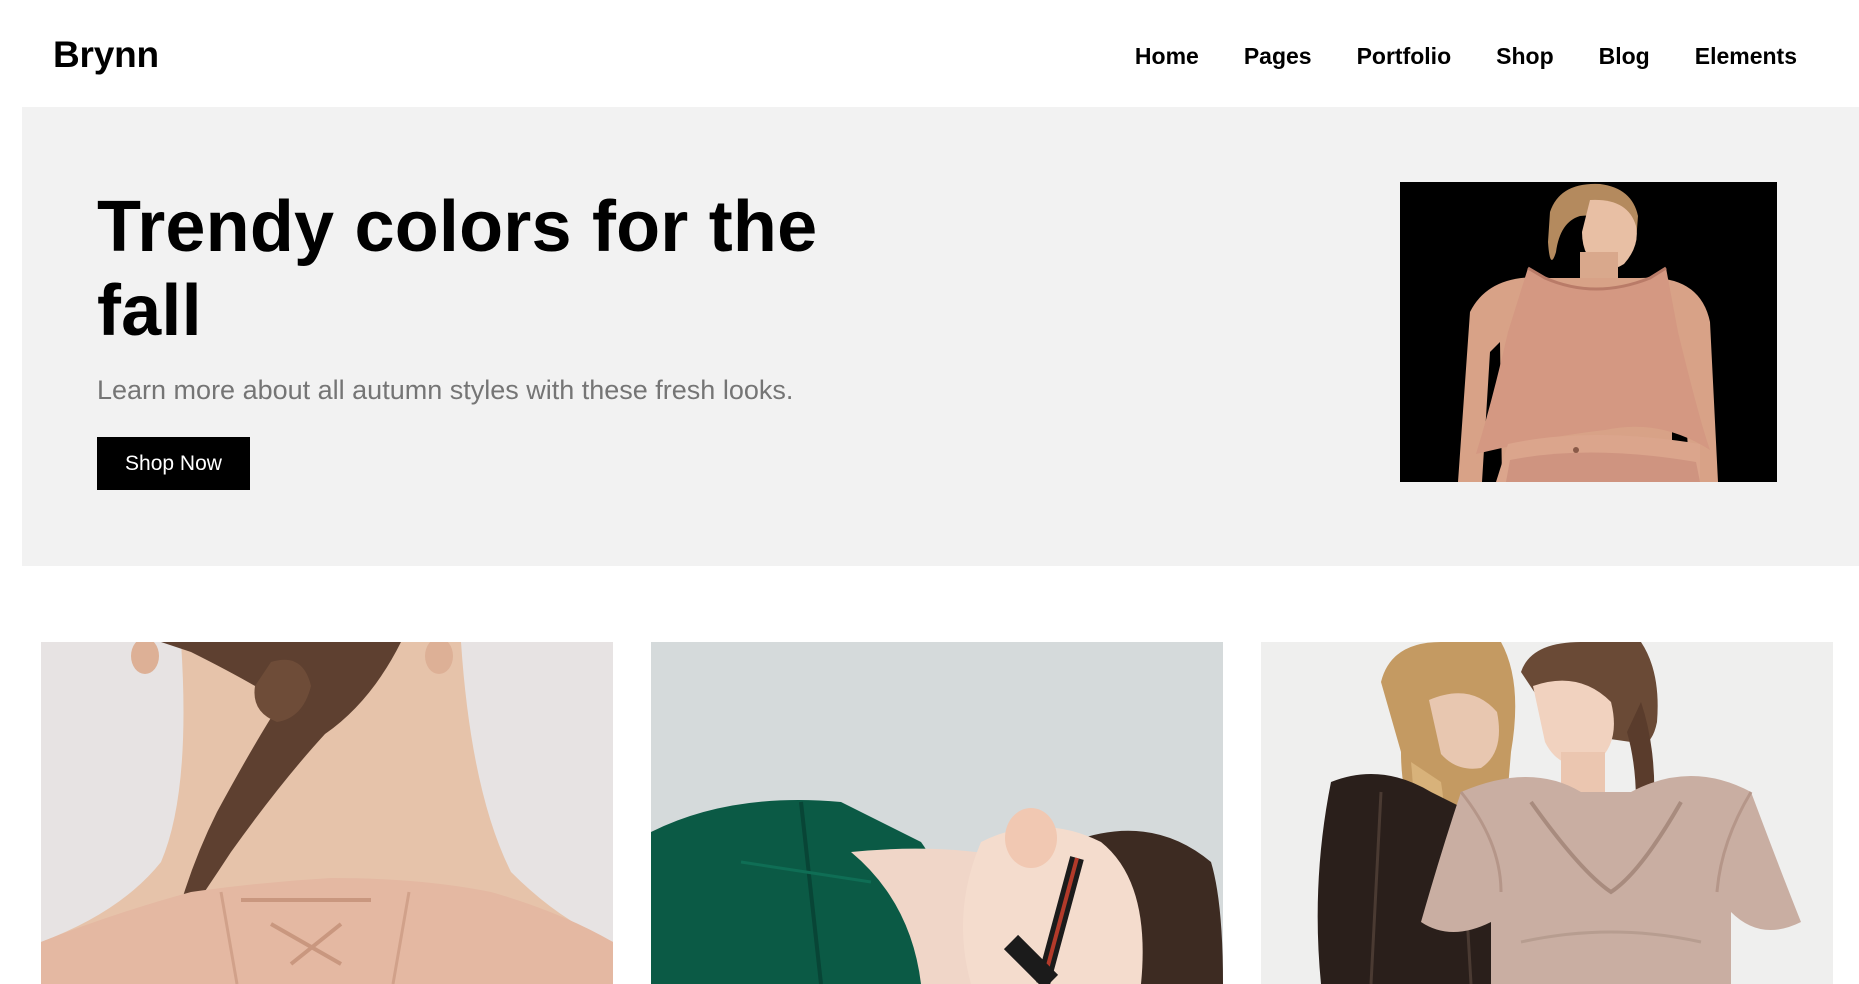 Image resolution: width=1859 pixels, height=984 pixels. What do you see at coordinates (1547, 813) in the screenshot?
I see `product-image-two-models` at bounding box center [1547, 813].